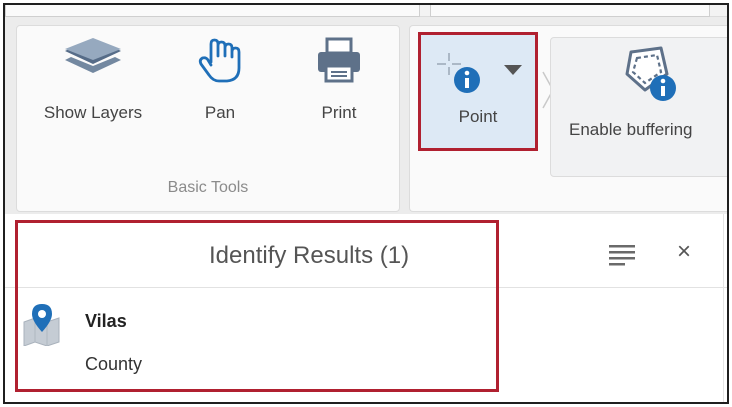  I want to click on point-identify-button: Point, so click(478, 91).